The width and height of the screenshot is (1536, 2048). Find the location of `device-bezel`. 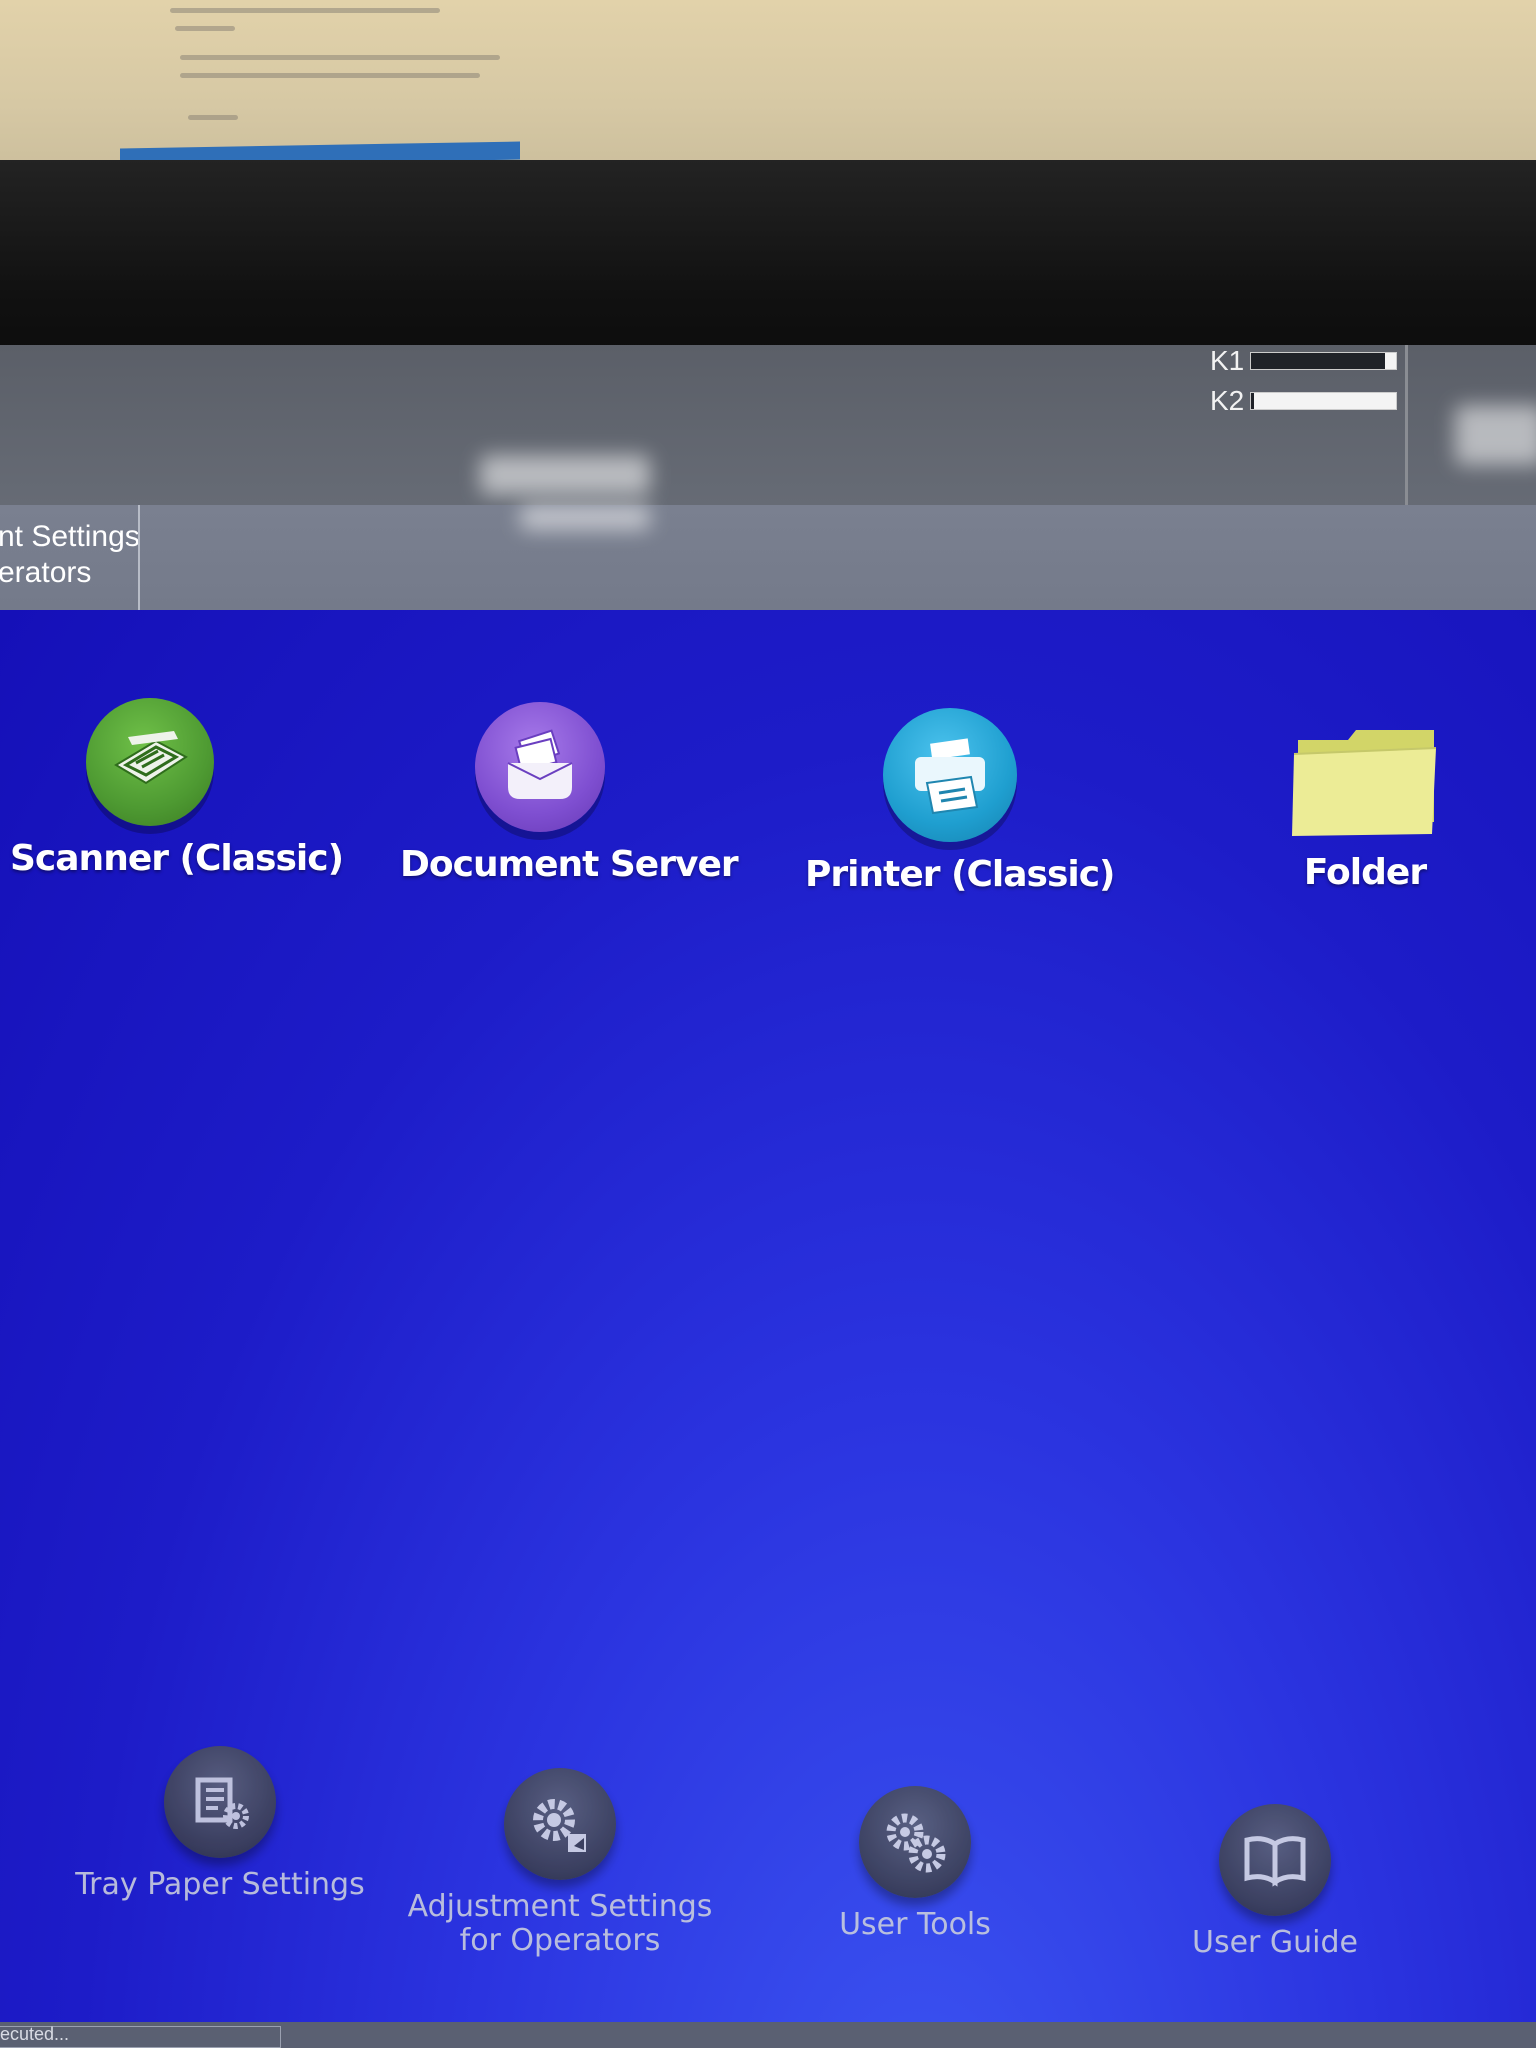

device-bezel is located at coordinates (768, 255).